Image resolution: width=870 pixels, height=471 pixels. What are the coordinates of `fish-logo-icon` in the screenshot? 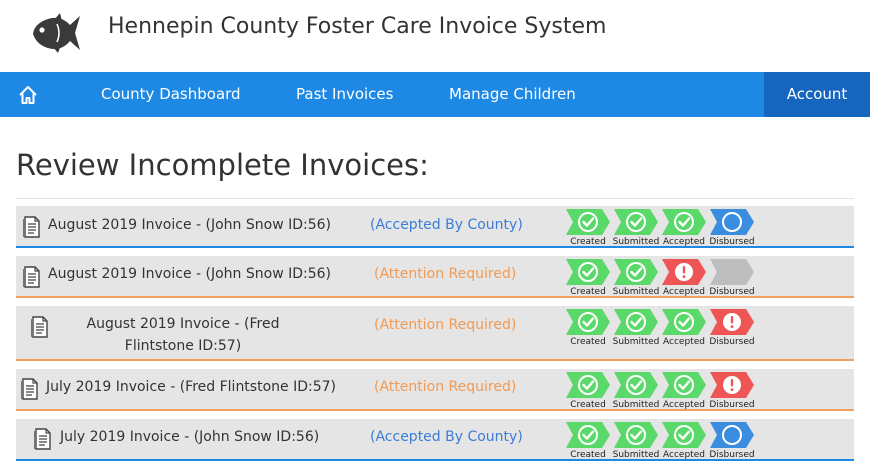 It's located at (56, 33).